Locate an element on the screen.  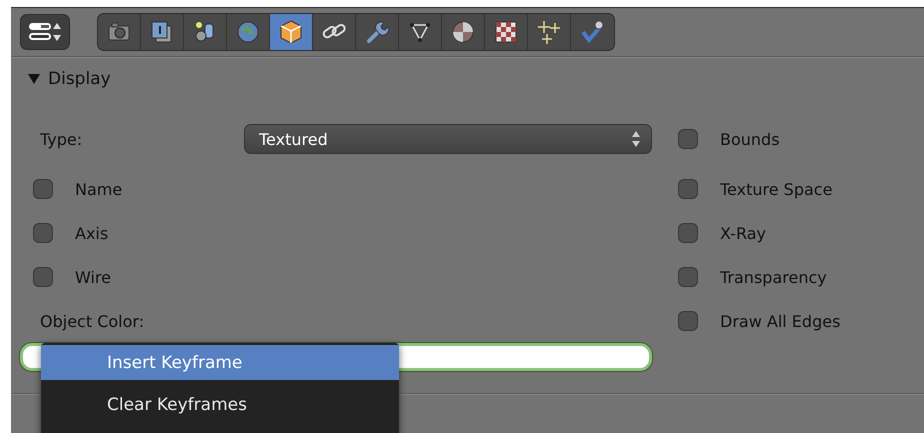
context-selector is located at coordinates (45, 32).